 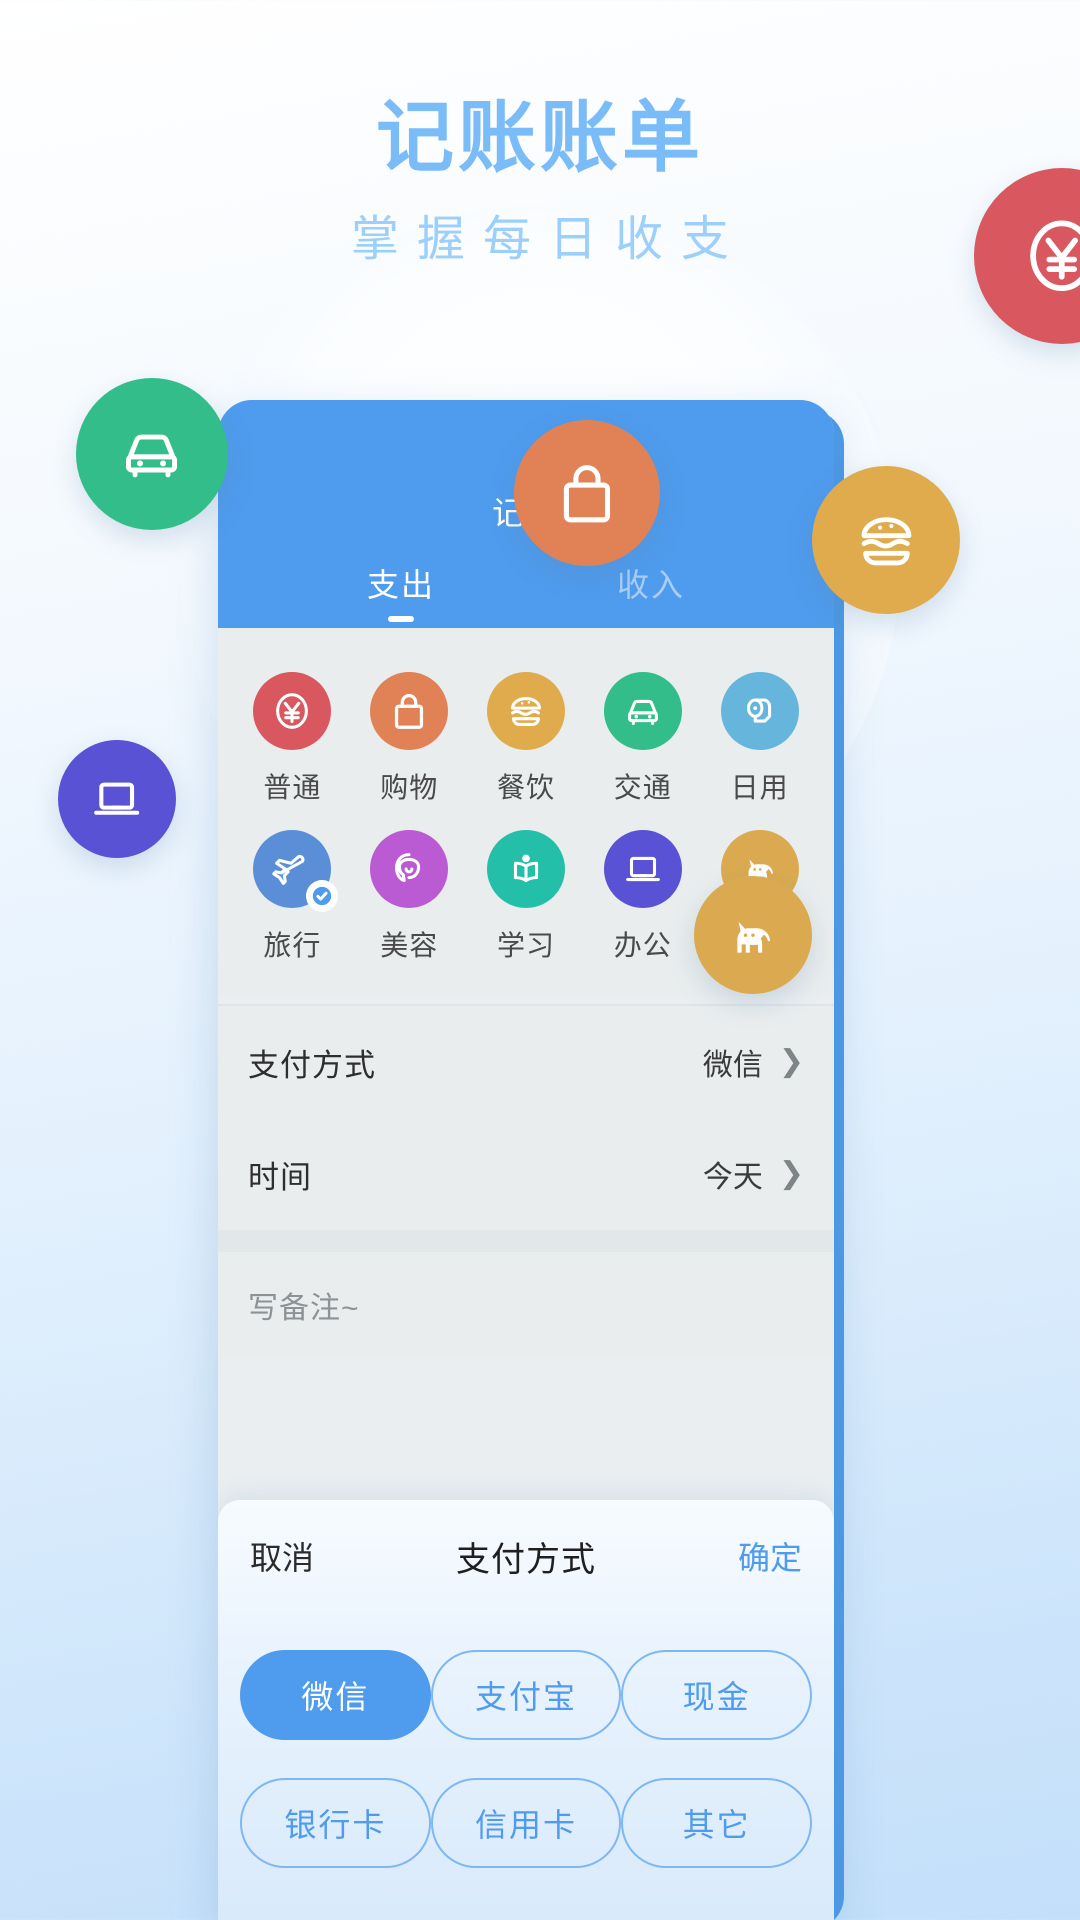 What do you see at coordinates (526, 591) in the screenshot?
I see `tab-bar: 支出 收入` at bounding box center [526, 591].